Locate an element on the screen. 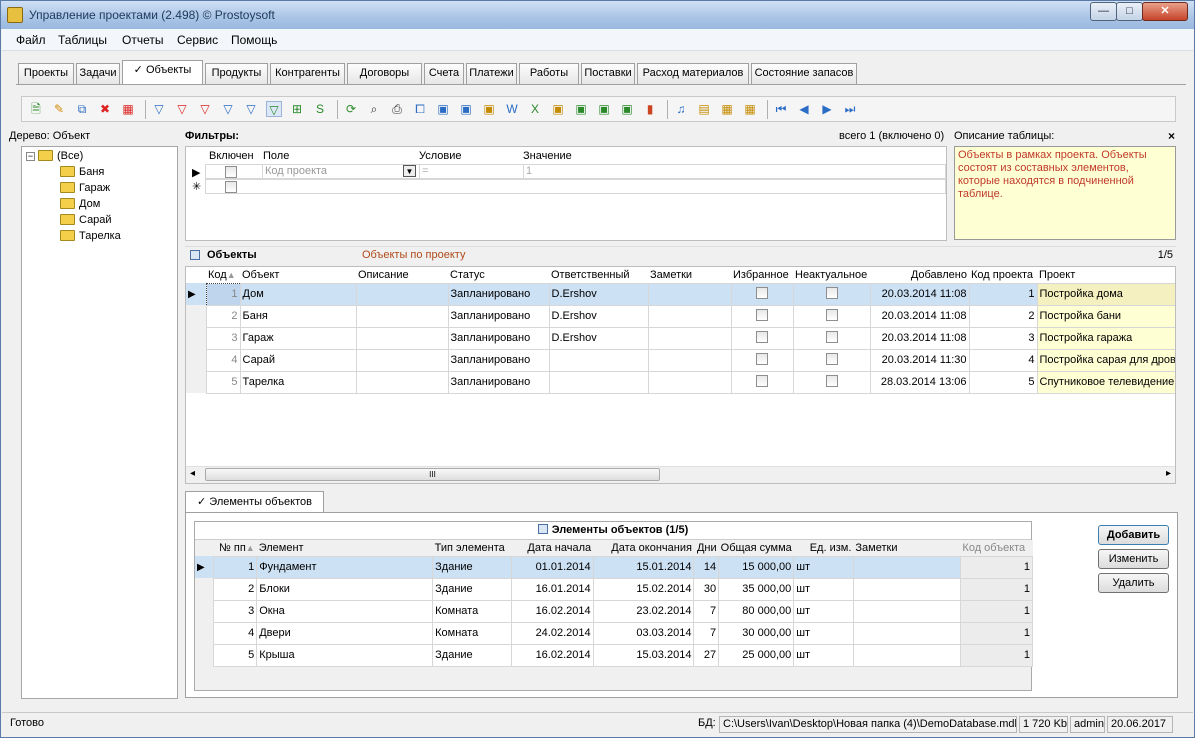 This screenshot has width=1195, height=738. cell-days: 7 is located at coordinates (706, 633).